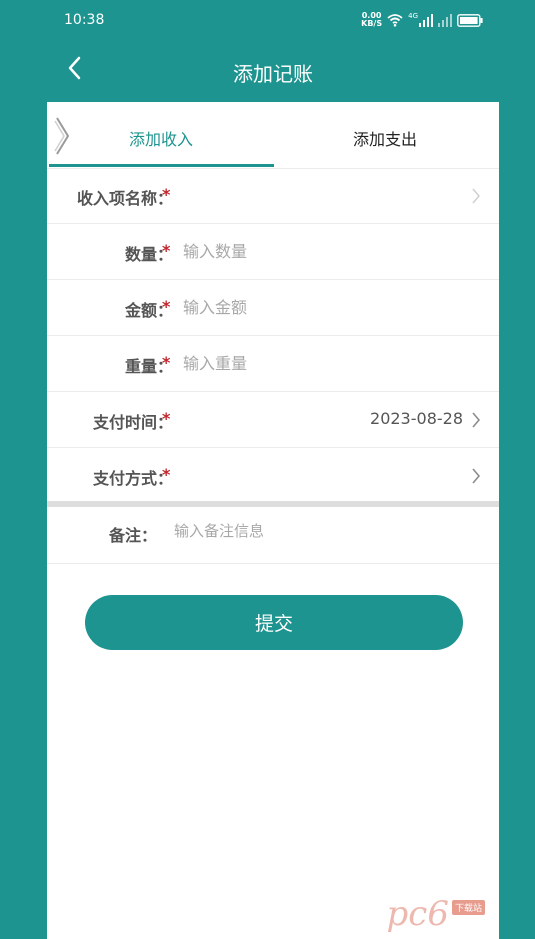 Image resolution: width=535 pixels, height=939 pixels. Describe the element at coordinates (273, 504) in the screenshot. I see `section-divider` at that location.